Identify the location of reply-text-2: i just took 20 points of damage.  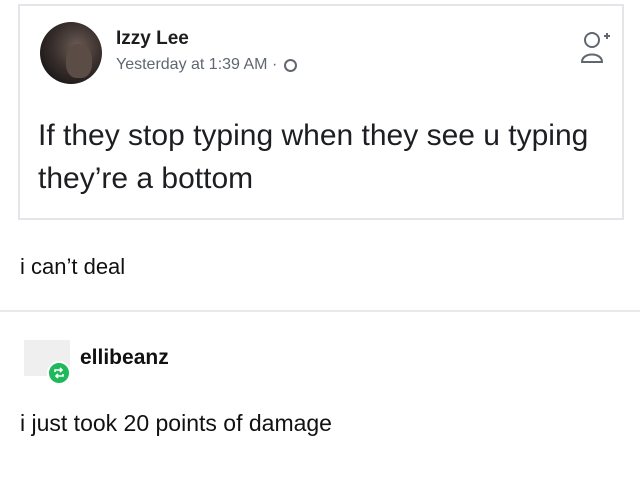
(176, 423).